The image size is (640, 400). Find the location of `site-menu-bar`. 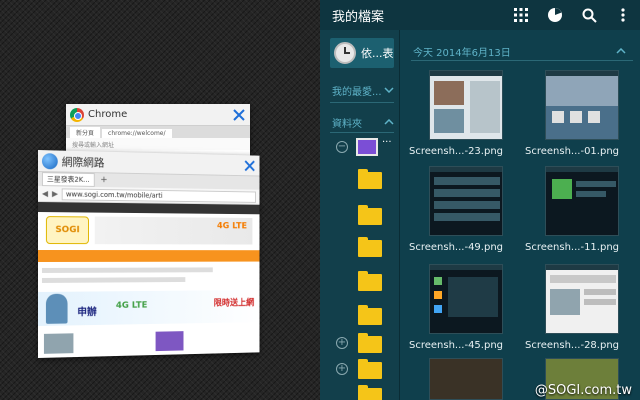

site-menu-bar is located at coordinates (148, 256).